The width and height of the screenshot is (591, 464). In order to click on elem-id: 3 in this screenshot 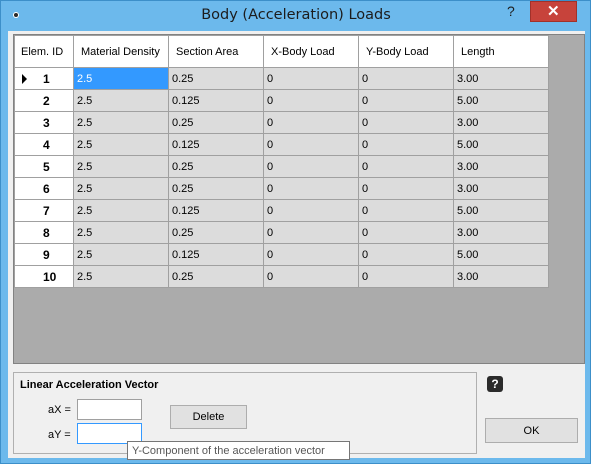, I will do `click(46, 122)`.